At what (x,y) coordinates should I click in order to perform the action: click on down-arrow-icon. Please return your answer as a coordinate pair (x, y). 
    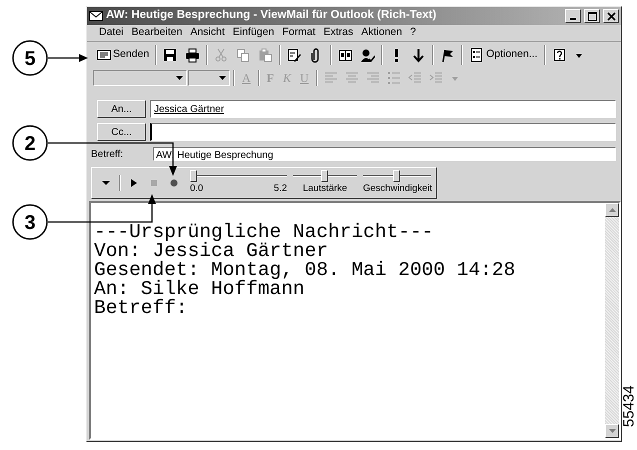
    Looking at the image, I should click on (418, 55).